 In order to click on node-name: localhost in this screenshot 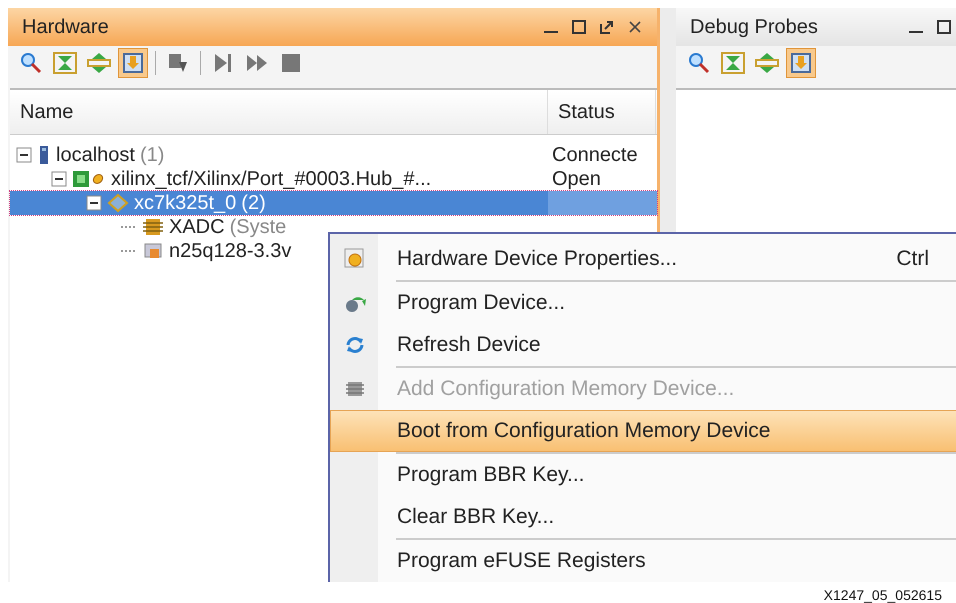, I will do `click(95, 155)`.